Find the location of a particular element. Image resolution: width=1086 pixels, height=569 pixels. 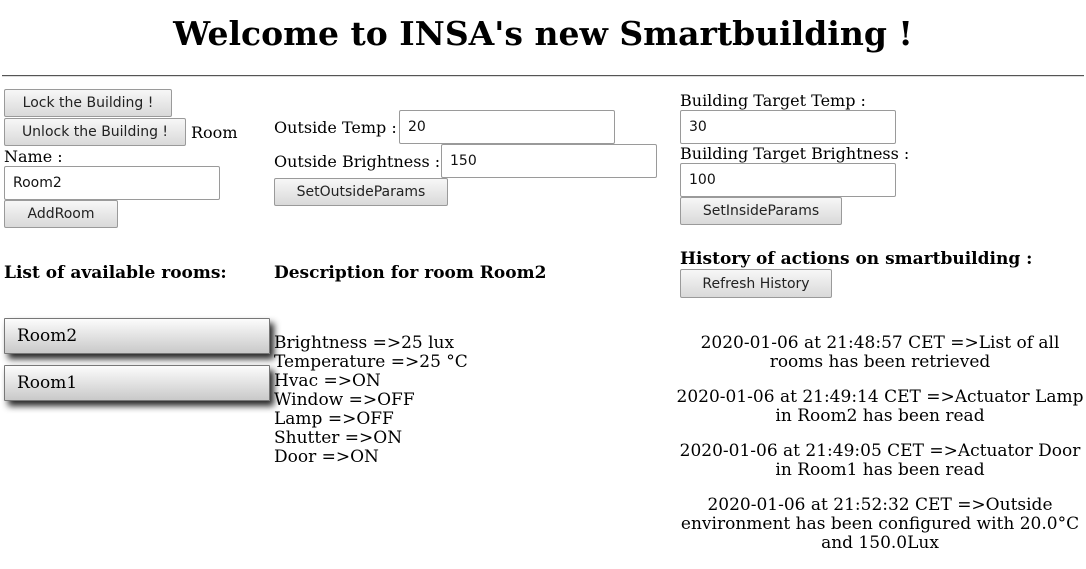

building-target-brightness-label: Building Target Brightness : is located at coordinates (795, 153).